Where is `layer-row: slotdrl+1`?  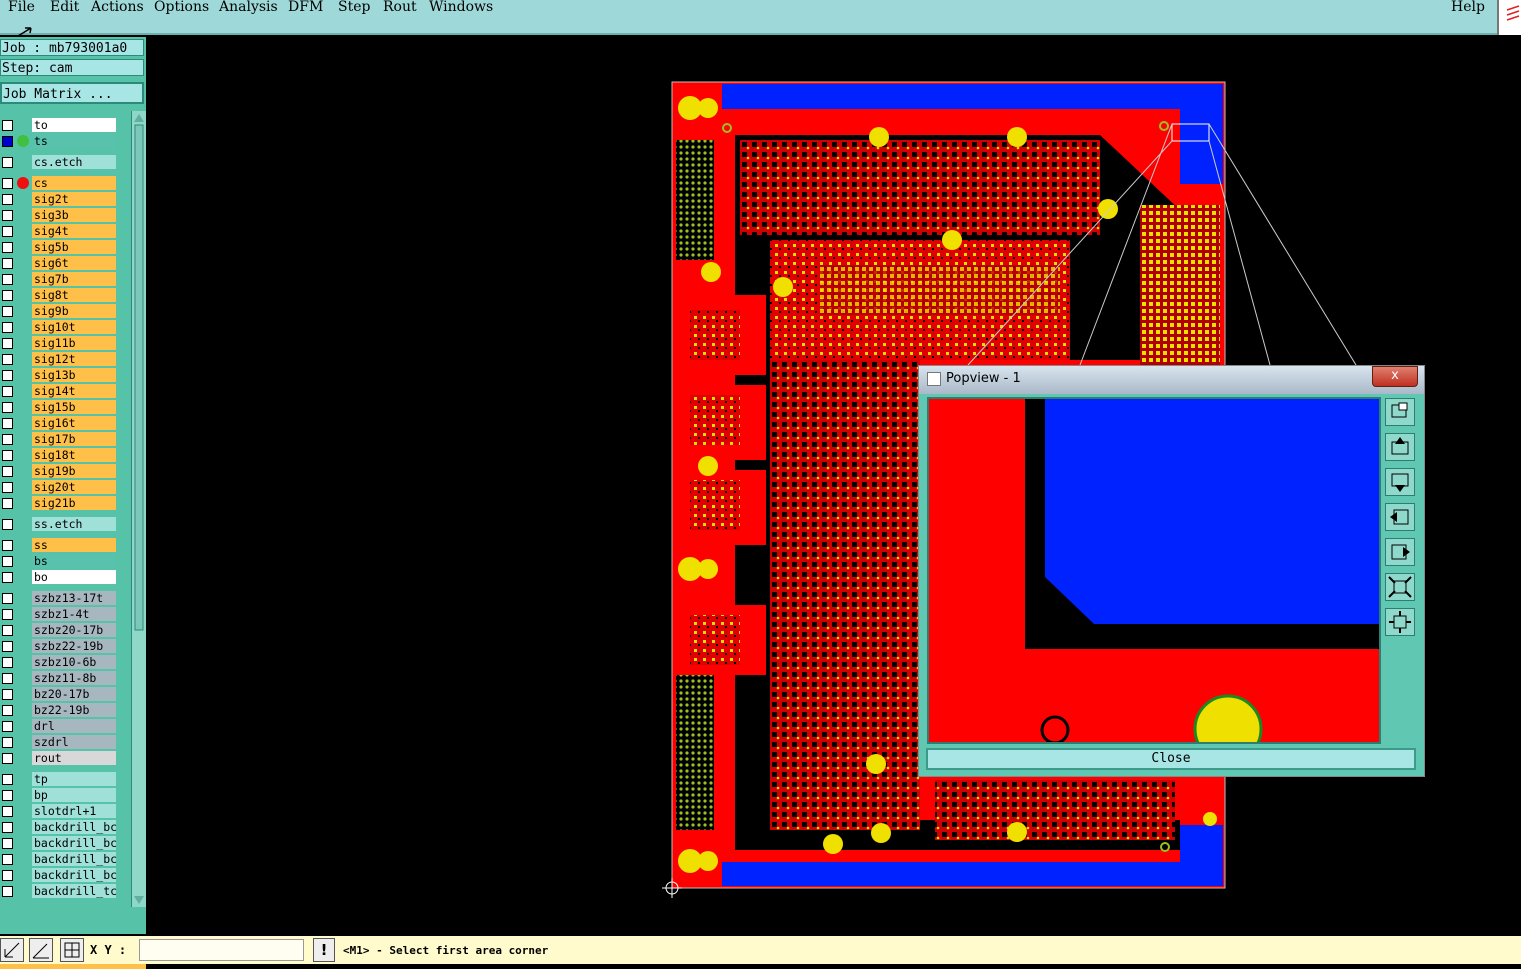 layer-row: slotdrl+1 is located at coordinates (59, 811).